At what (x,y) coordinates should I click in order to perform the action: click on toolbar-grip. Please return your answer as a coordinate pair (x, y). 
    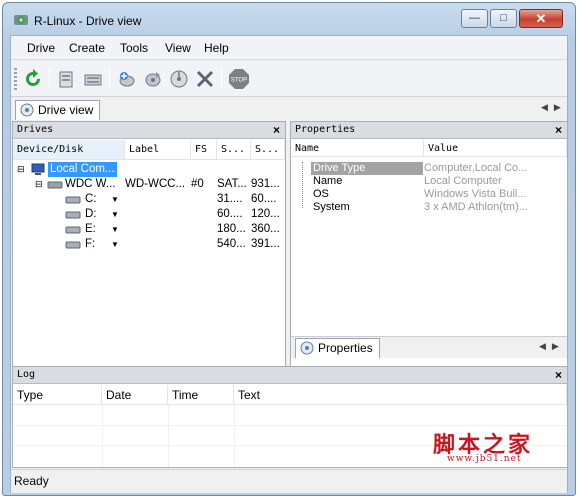
    Looking at the image, I should click on (15, 79).